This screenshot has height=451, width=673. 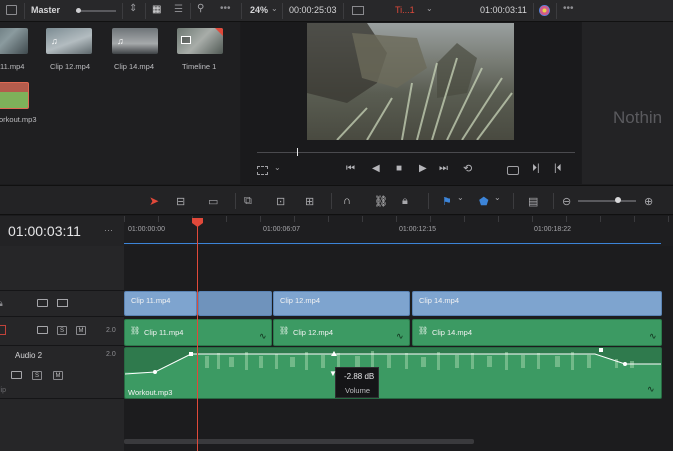 What do you see at coordinates (544, 10) in the screenshot?
I see `color-wheel-icon` at bounding box center [544, 10].